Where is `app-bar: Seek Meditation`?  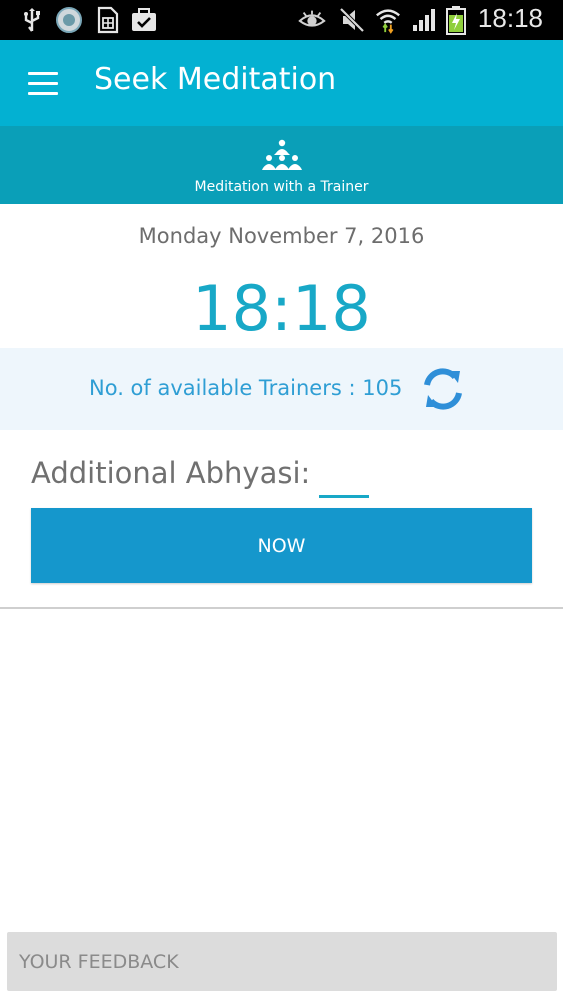
app-bar: Seek Meditation is located at coordinates (281, 83).